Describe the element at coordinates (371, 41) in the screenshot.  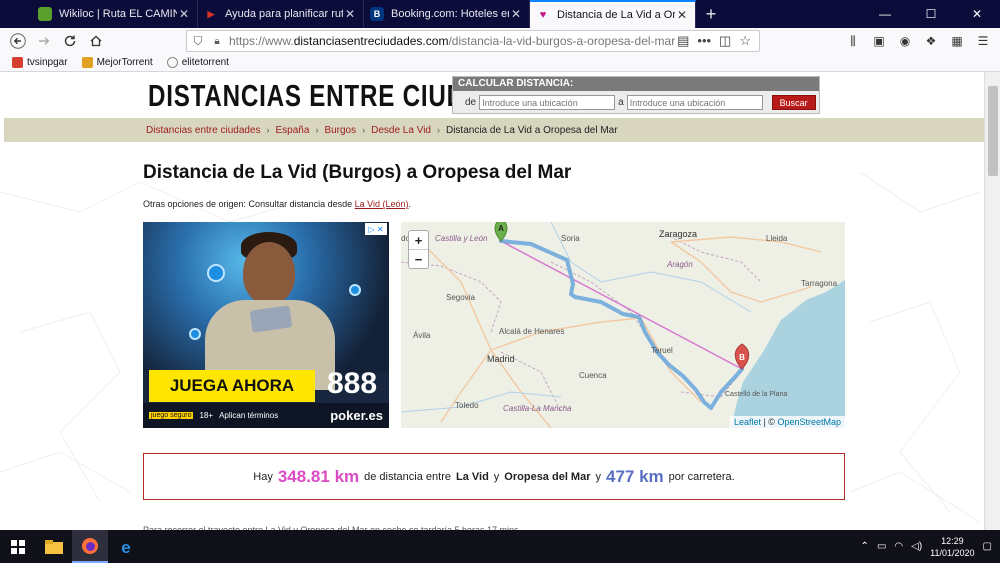
I see `url-domain: distanciasentreciudades.com` at that location.